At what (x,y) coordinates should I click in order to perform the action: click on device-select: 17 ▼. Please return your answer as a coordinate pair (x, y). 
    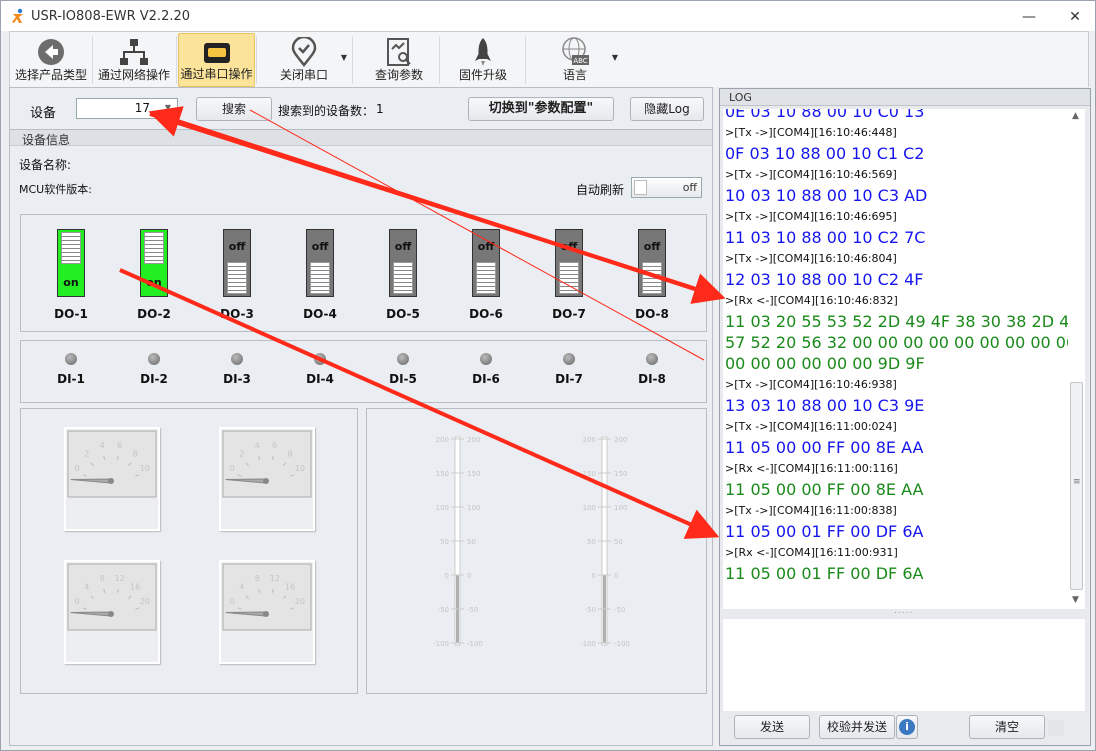
    Looking at the image, I should click on (127, 108).